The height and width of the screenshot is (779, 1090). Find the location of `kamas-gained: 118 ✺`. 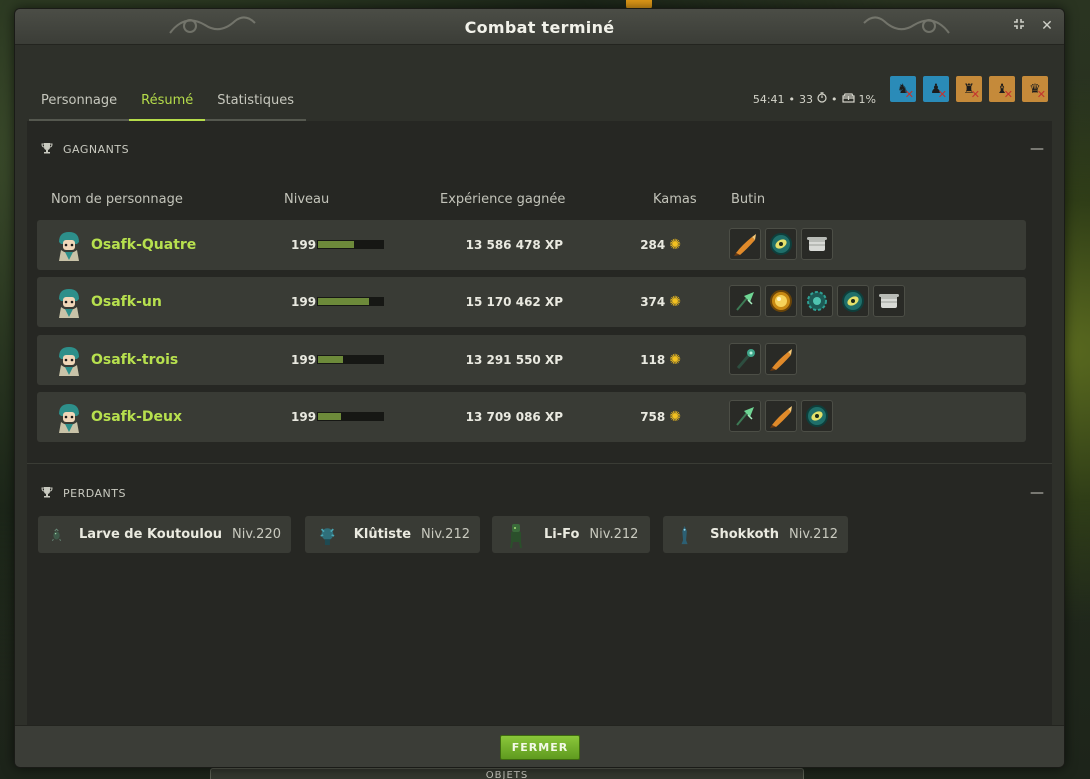

kamas-gained: 118 ✺ is located at coordinates (660, 360).